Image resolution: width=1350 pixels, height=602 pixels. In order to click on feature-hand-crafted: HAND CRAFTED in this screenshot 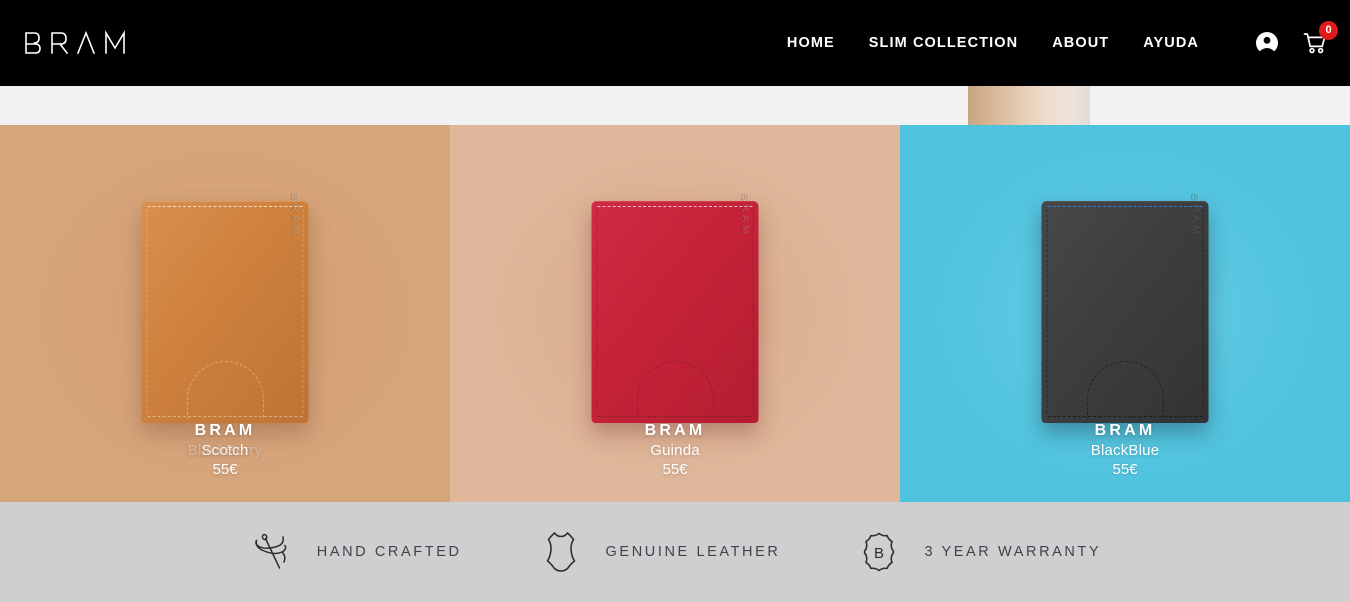, I will do `click(355, 552)`.